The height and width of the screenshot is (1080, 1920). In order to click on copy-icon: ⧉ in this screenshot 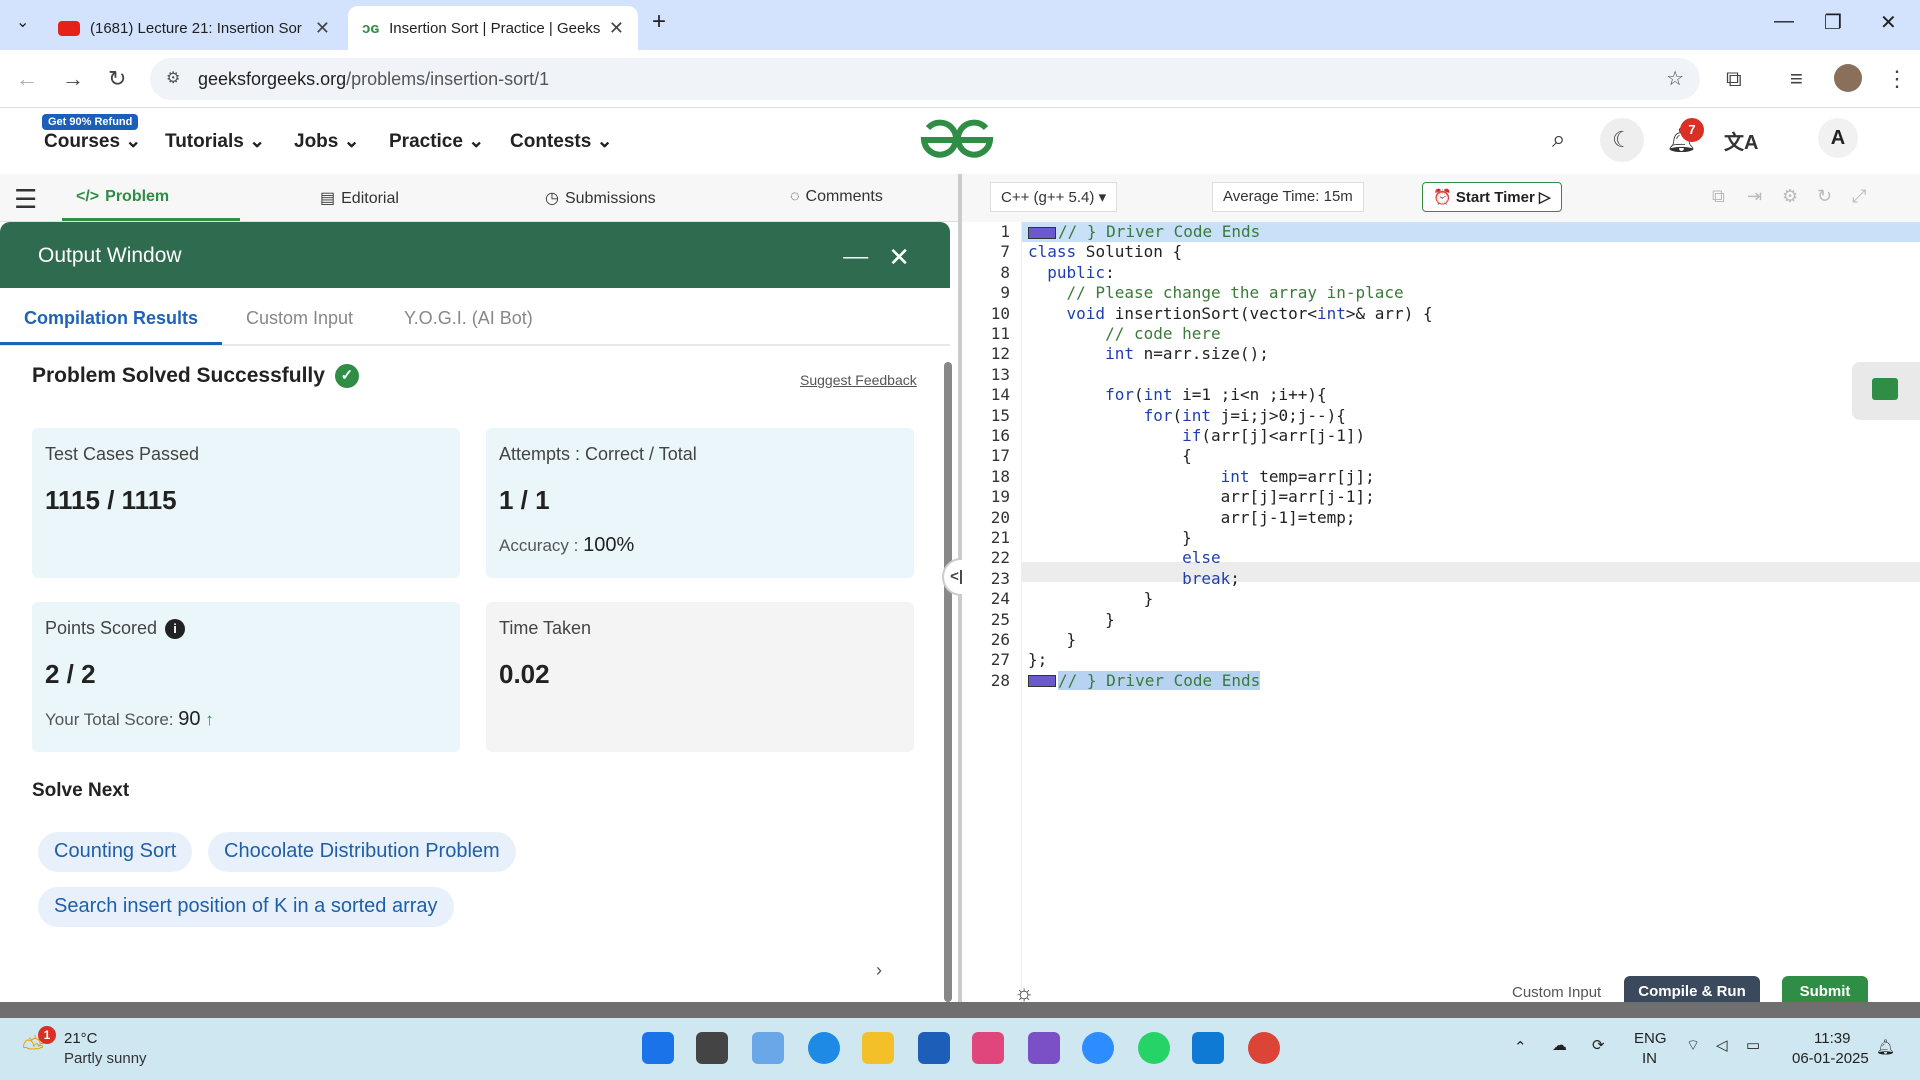, I will do `click(1718, 196)`.